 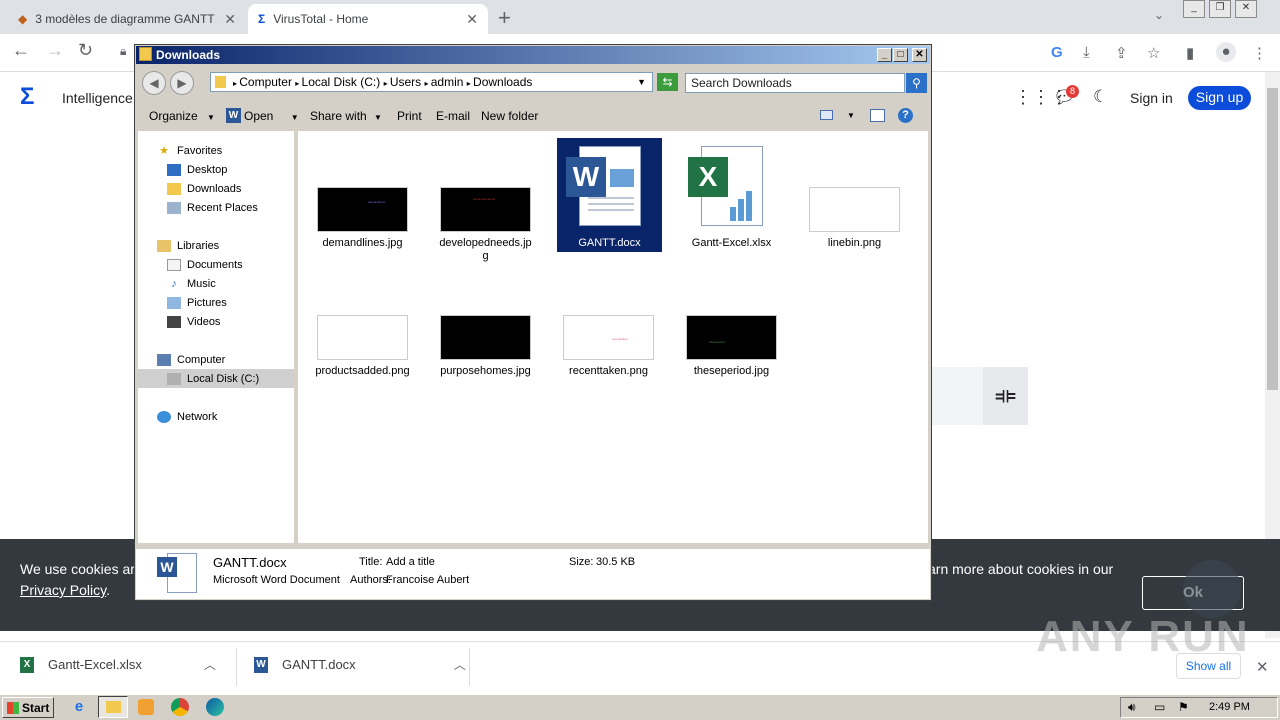 I want to click on nav-intelligence: Intelligence, so click(x=97, y=98).